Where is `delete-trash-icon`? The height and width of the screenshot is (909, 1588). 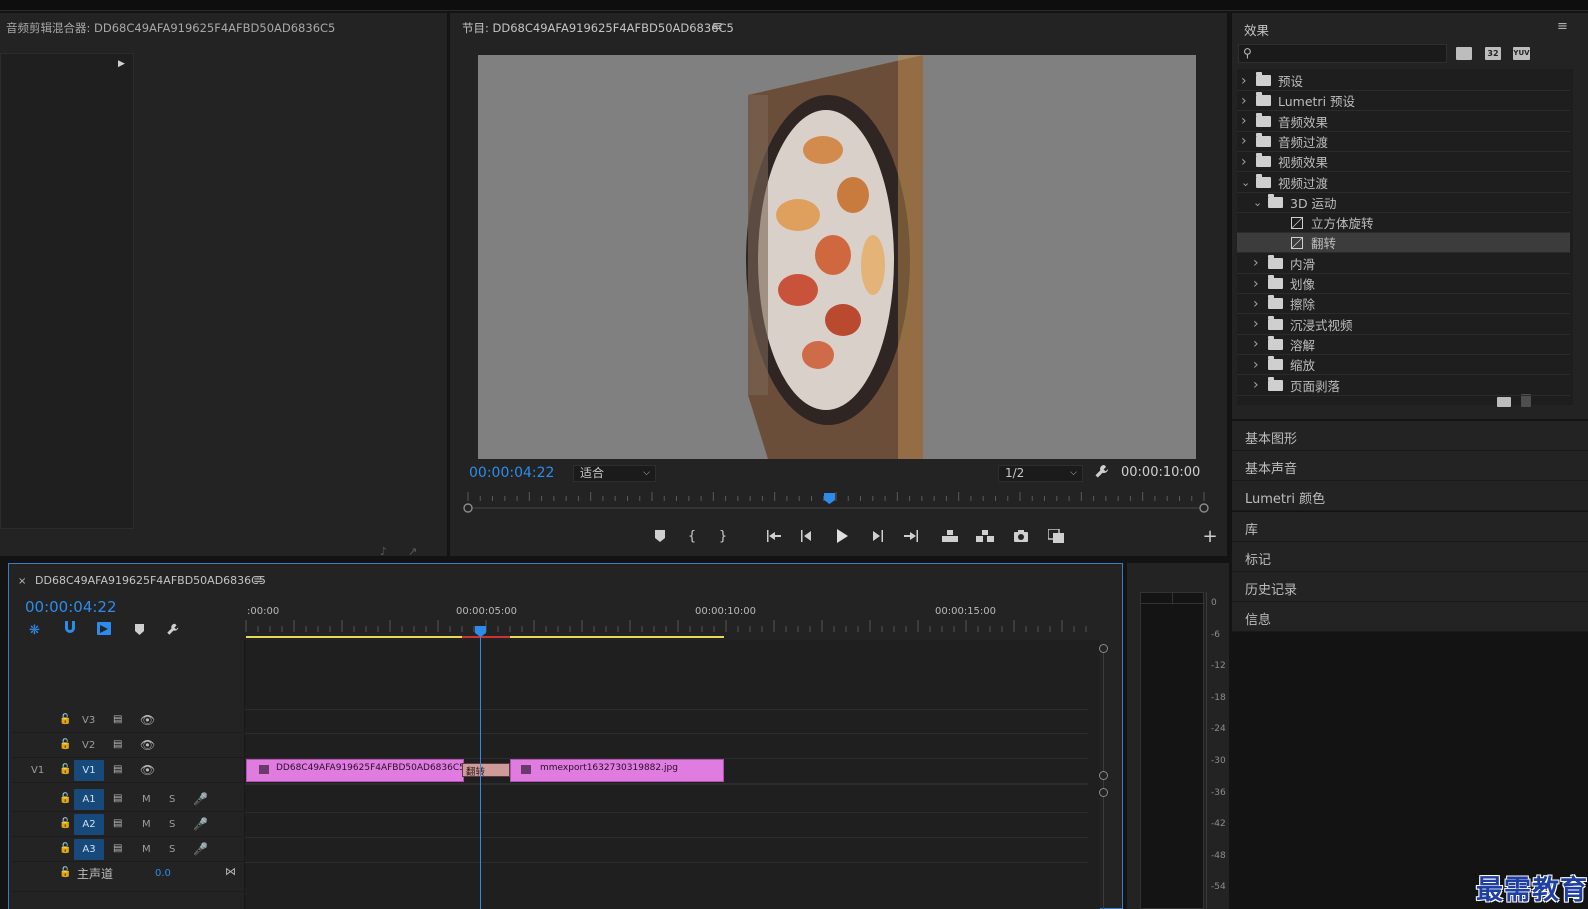
delete-trash-icon is located at coordinates (1526, 400).